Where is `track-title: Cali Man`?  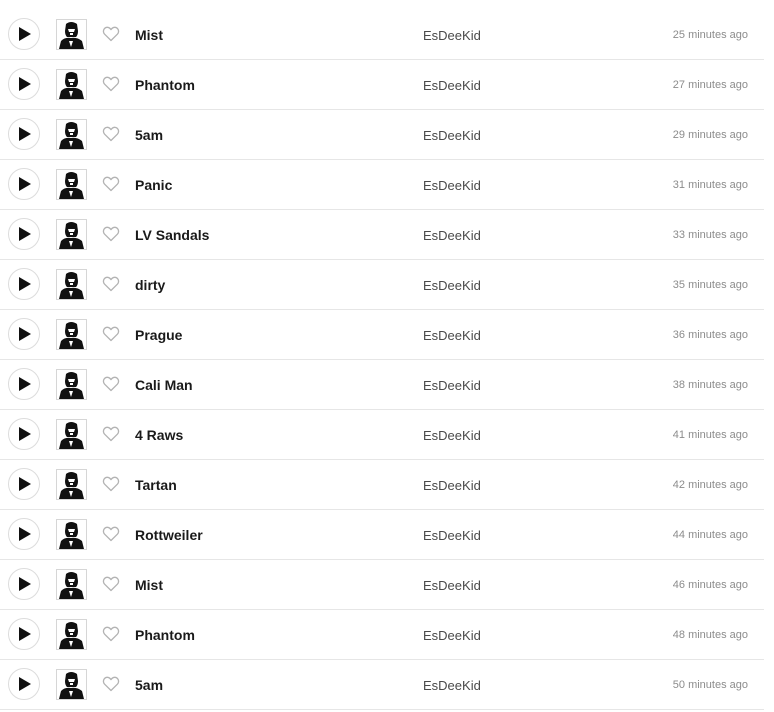 track-title: Cali Man is located at coordinates (164, 385).